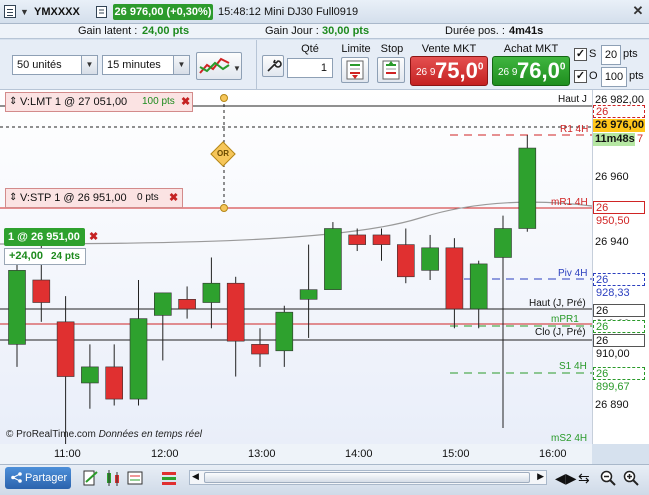  I want to click on stop-order-tag: ⇕ V:STP 1 @ 26 951,00 0 pts ✖, so click(94, 198).